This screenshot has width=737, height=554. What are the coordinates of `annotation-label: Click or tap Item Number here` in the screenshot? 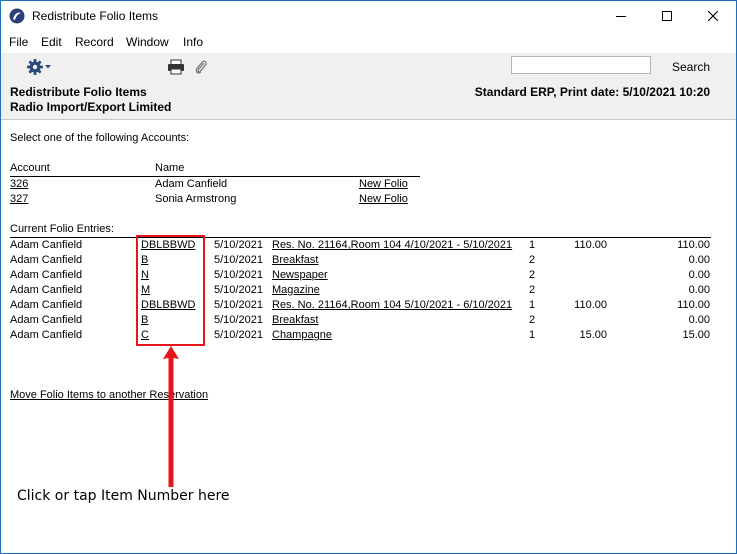 It's located at (123, 496).